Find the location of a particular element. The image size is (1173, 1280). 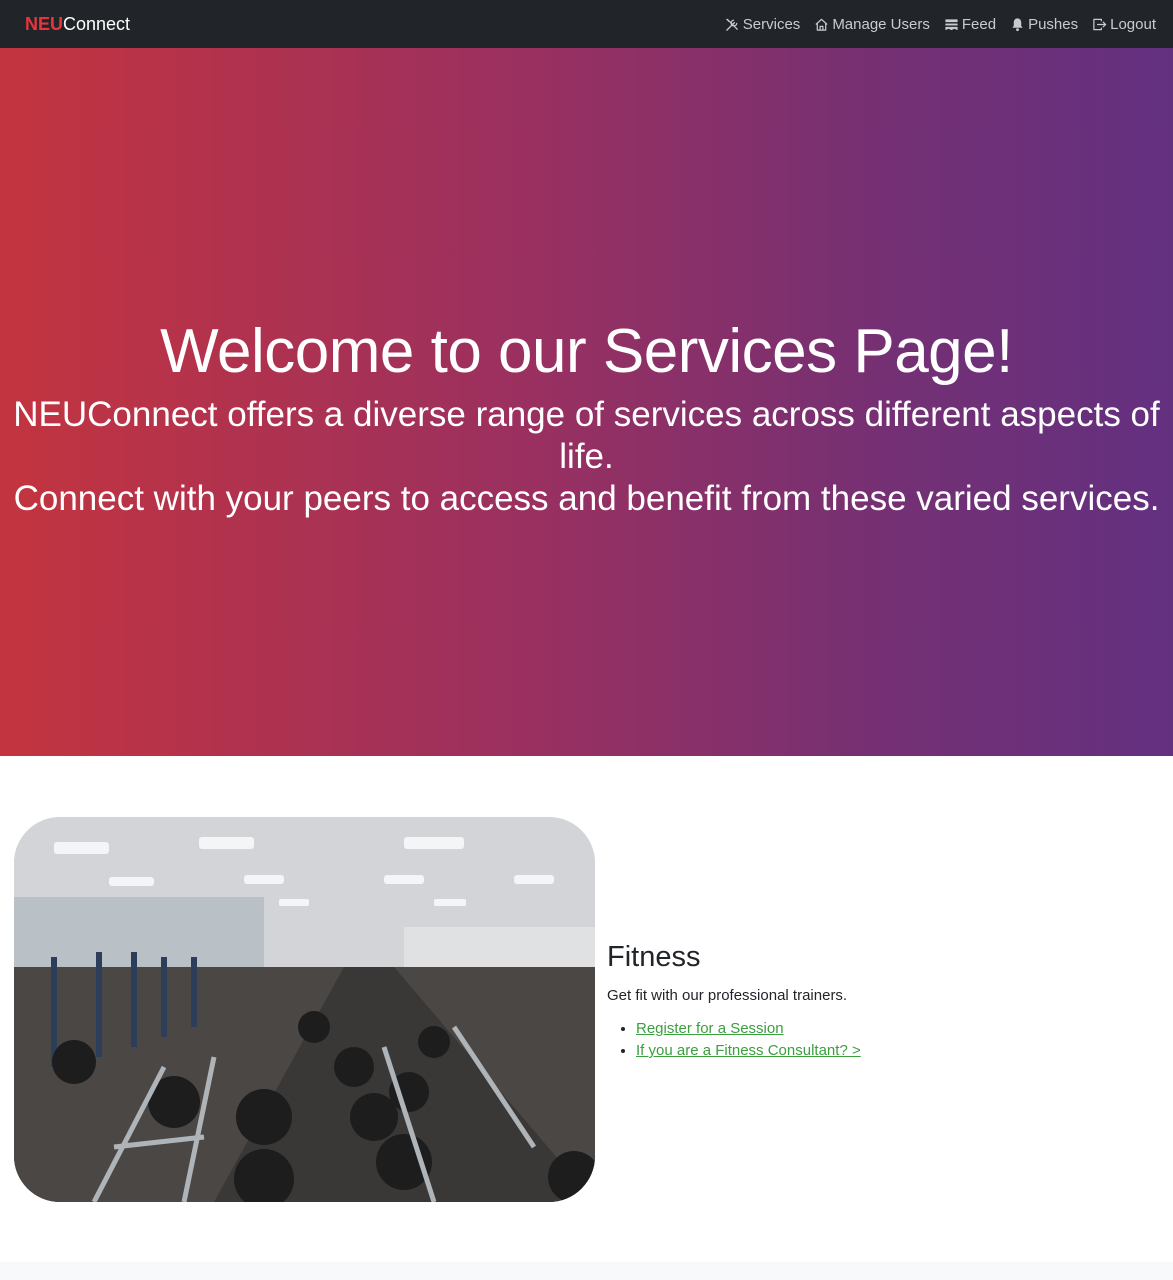

brand-connect: Connect is located at coordinates (97, 23).